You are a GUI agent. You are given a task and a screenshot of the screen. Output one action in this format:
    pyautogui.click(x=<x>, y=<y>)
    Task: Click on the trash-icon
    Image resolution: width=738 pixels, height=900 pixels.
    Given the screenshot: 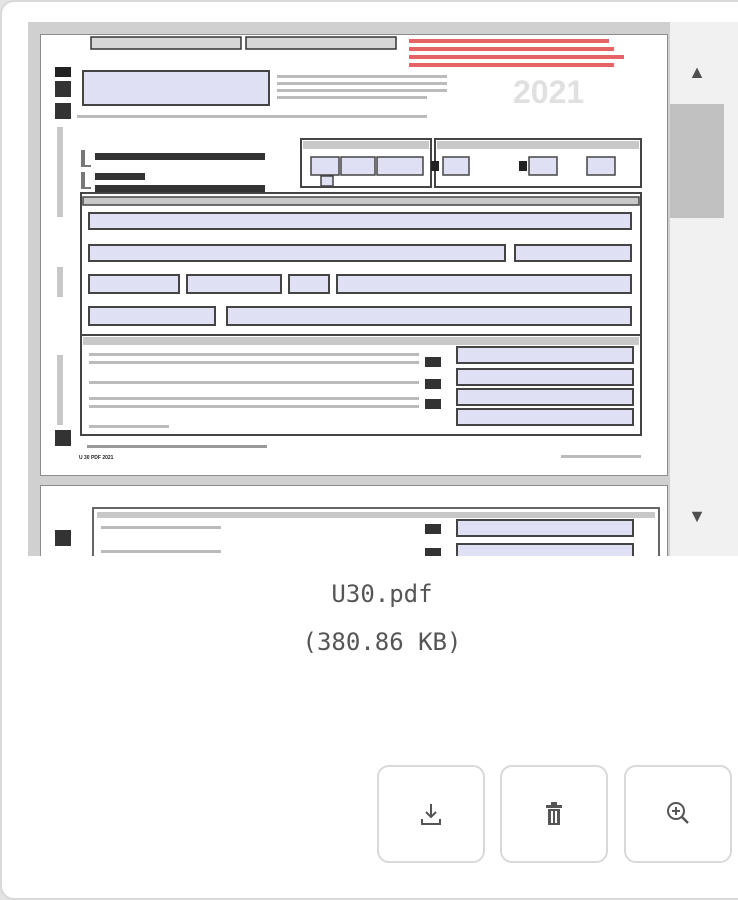 What is the action you would take?
    pyautogui.click(x=554, y=813)
    